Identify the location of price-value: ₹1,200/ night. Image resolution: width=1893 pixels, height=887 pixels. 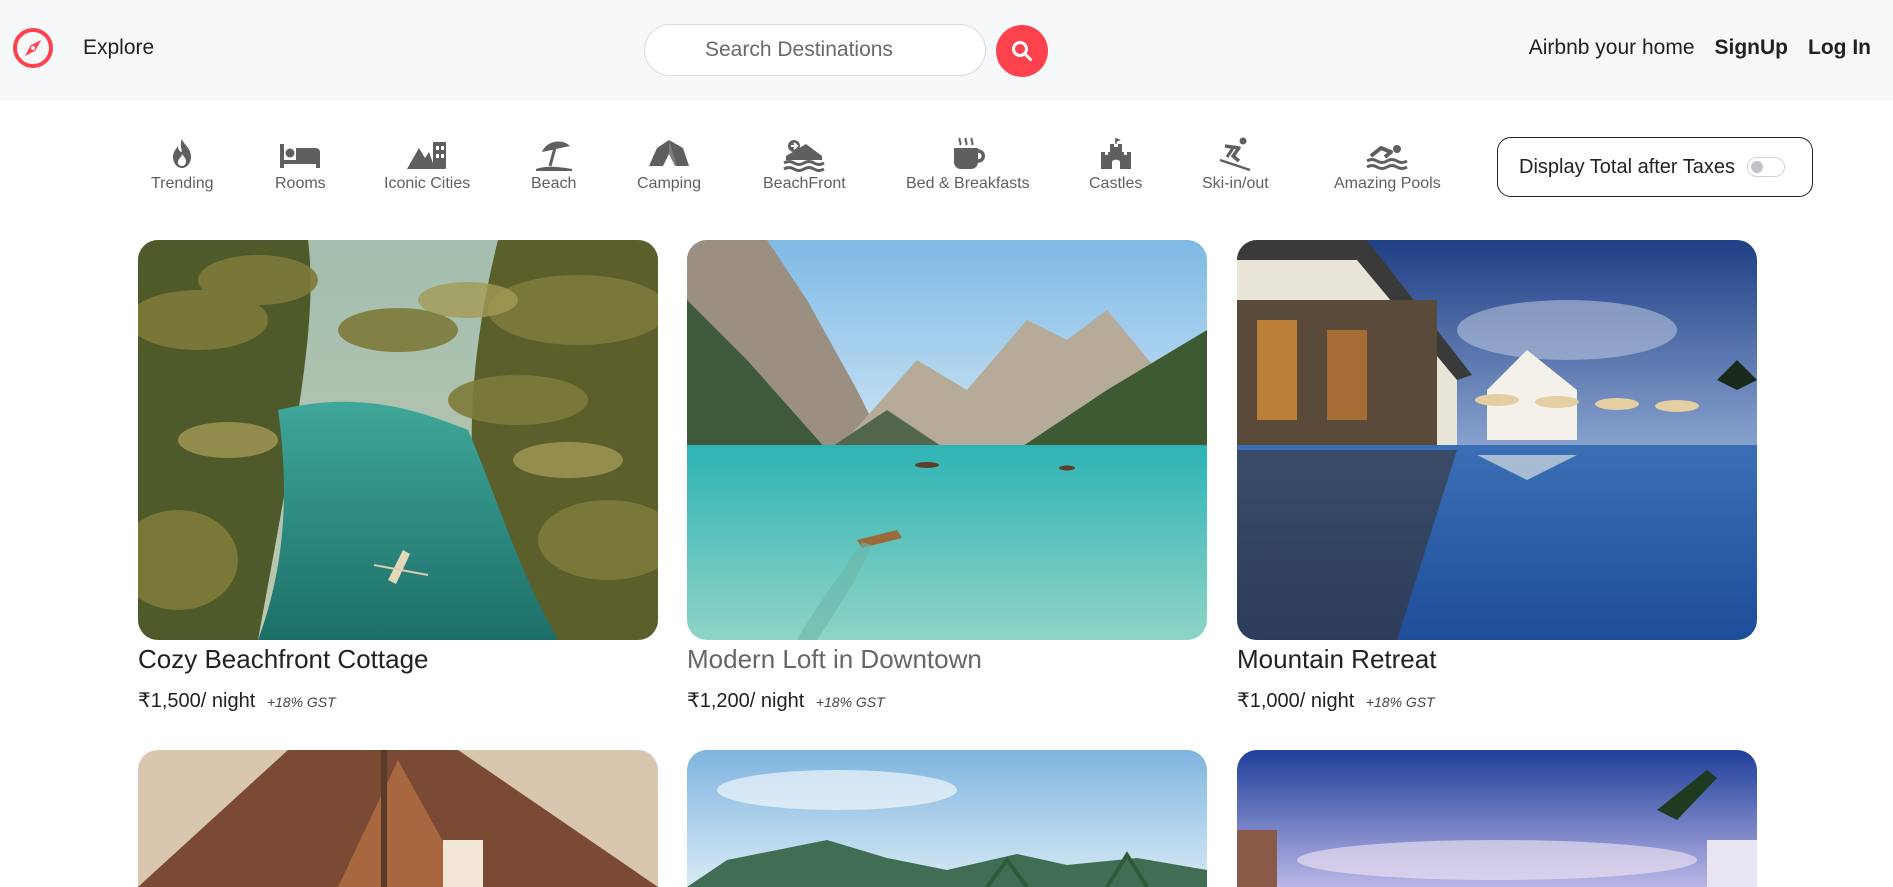
(746, 701).